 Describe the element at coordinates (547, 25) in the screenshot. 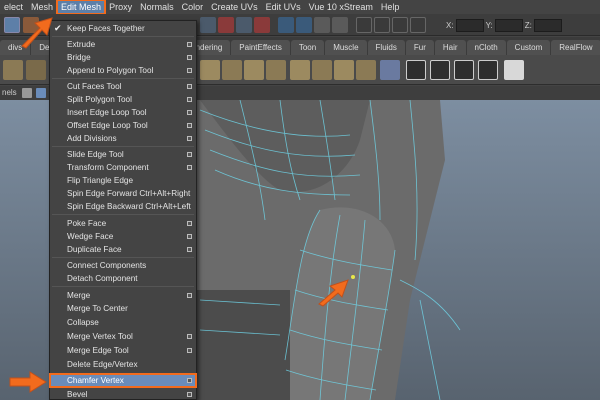

I see `z-input` at that location.